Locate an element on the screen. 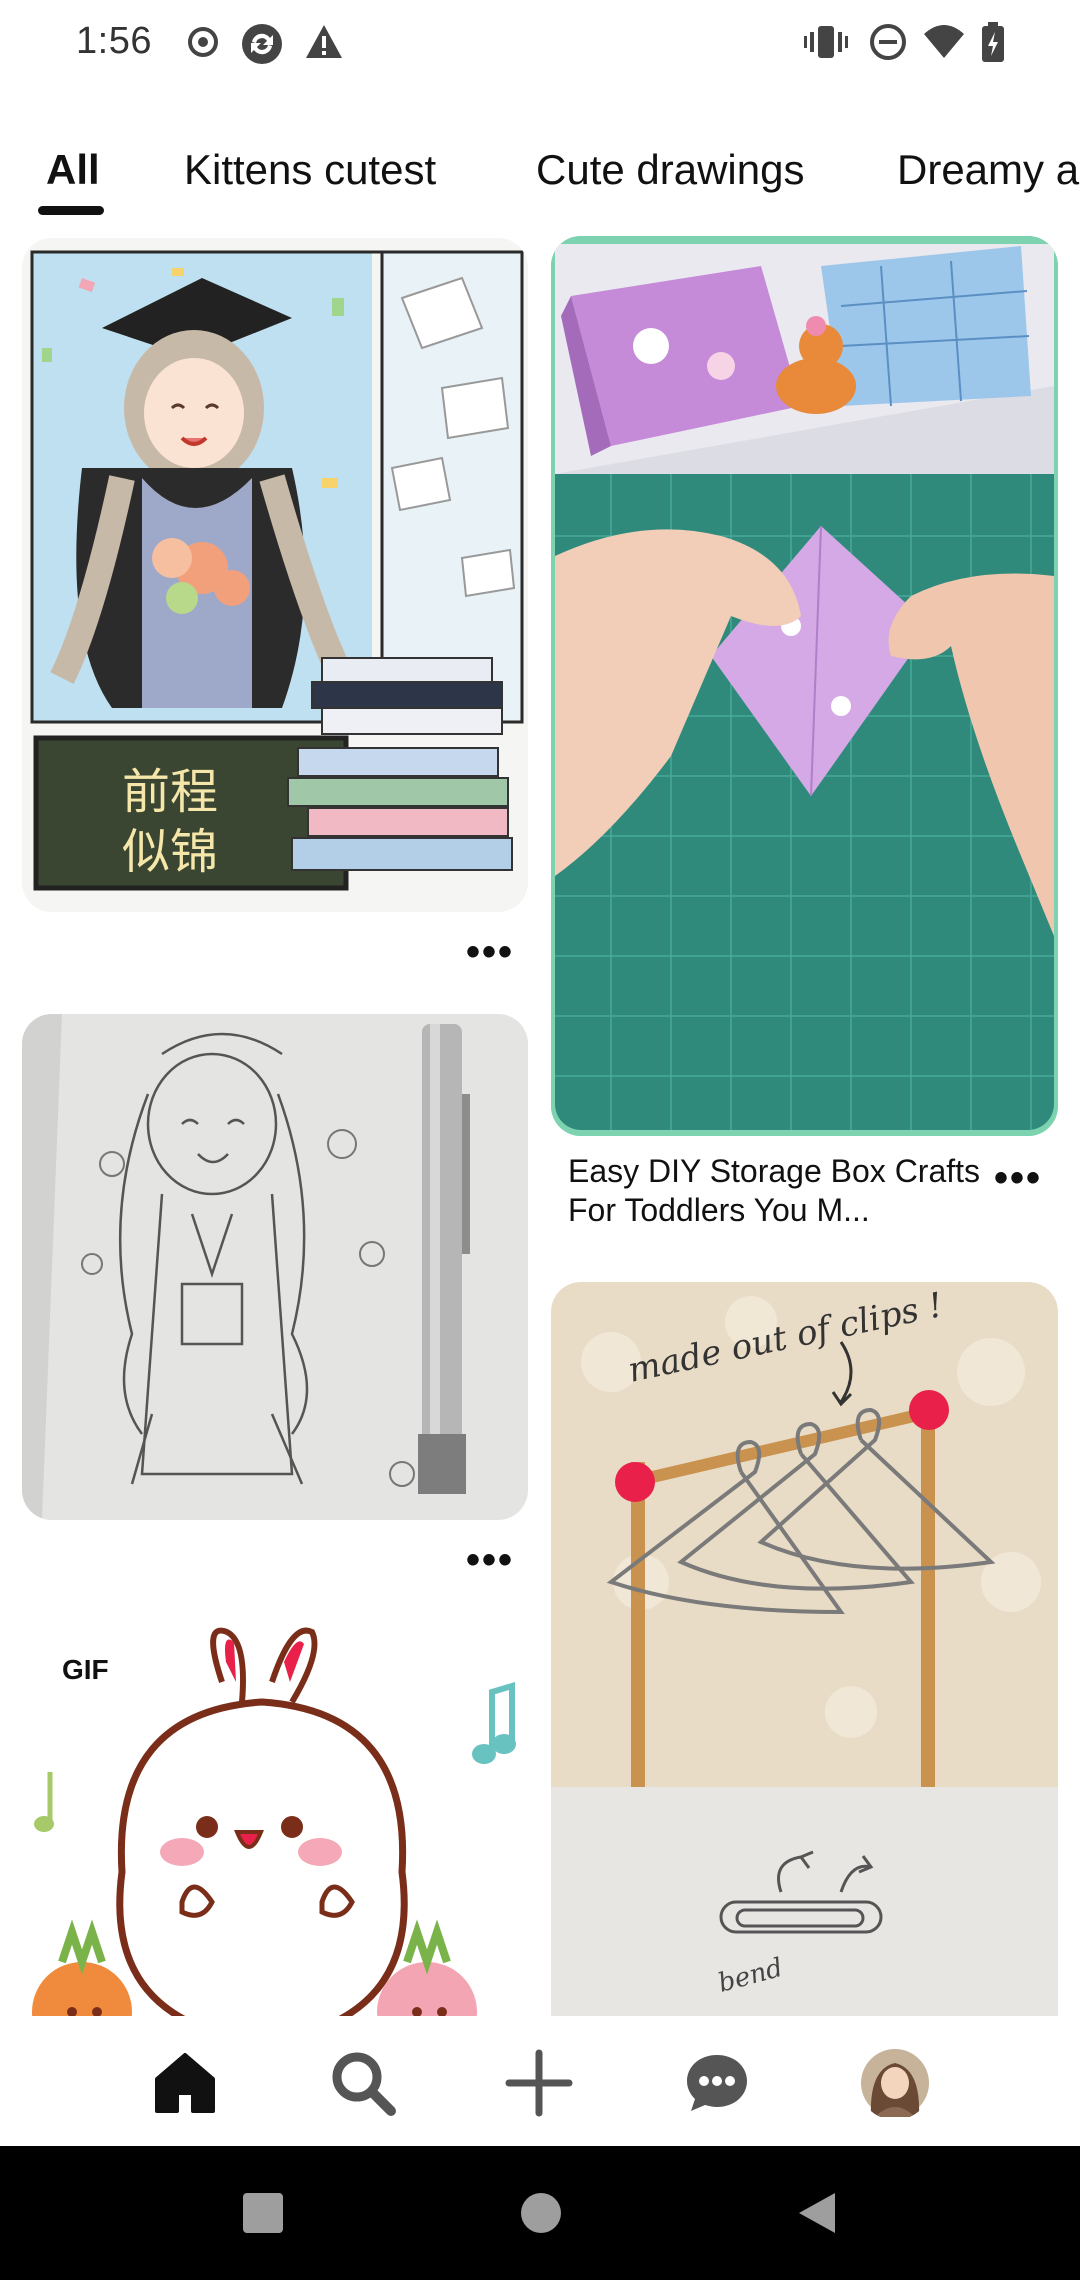 The image size is (1080, 2280). search-icon is located at coordinates (363, 2083).